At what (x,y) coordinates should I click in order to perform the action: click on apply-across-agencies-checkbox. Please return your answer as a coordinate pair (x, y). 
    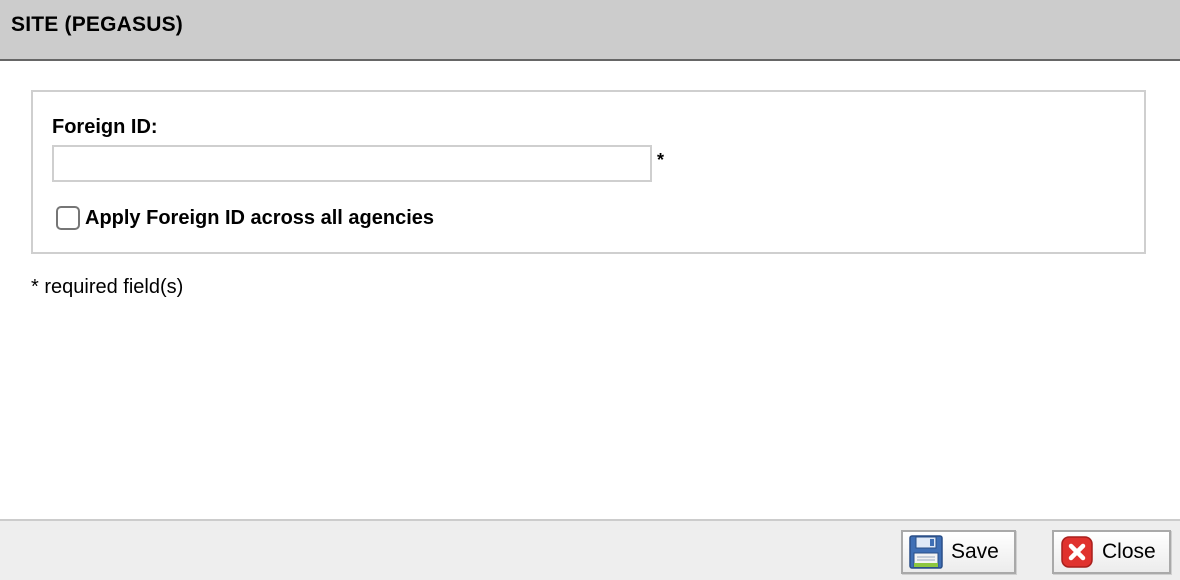
    Looking at the image, I should click on (68, 218).